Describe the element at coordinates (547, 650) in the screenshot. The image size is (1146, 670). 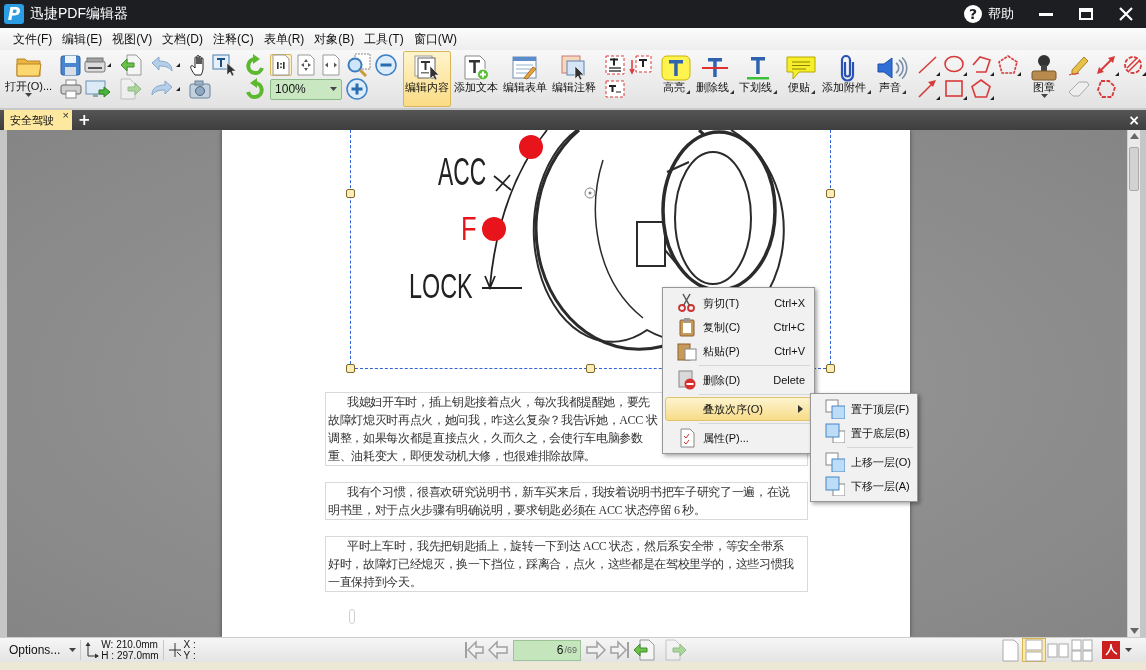
I see `page-number-field: 6/69` at that location.